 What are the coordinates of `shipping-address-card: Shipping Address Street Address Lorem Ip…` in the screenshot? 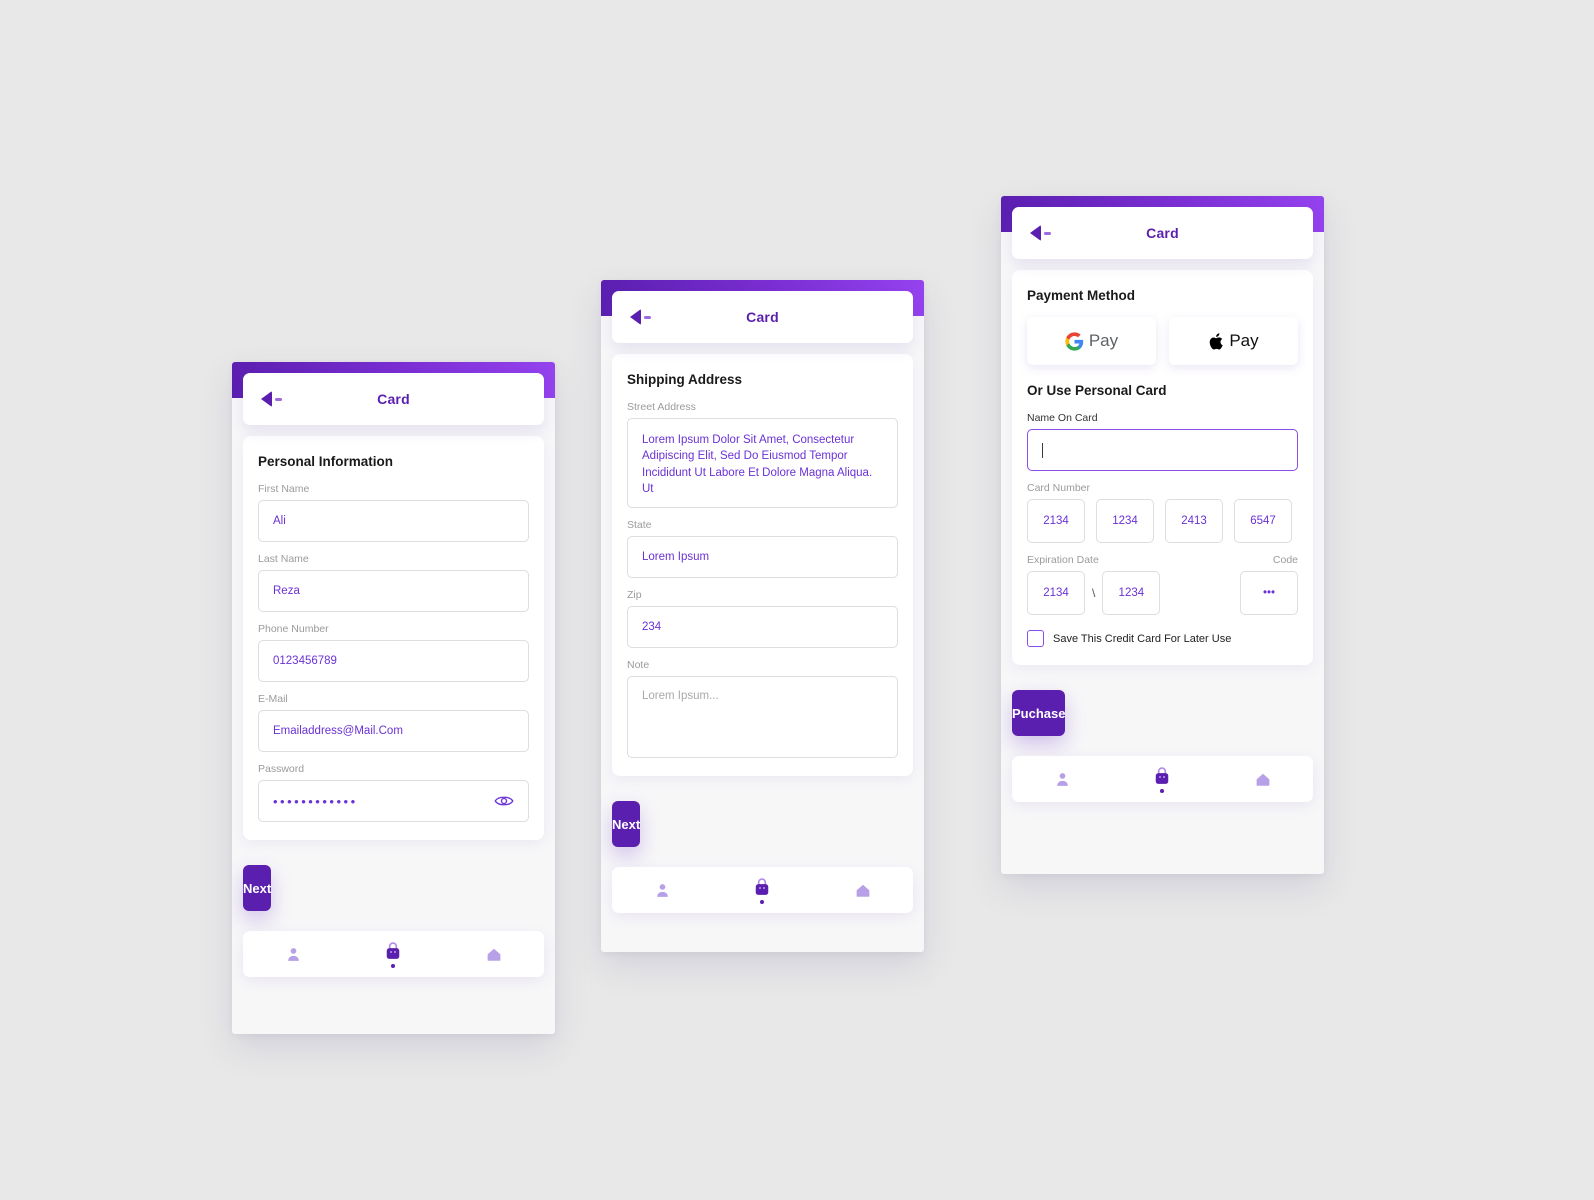 It's located at (762, 565).